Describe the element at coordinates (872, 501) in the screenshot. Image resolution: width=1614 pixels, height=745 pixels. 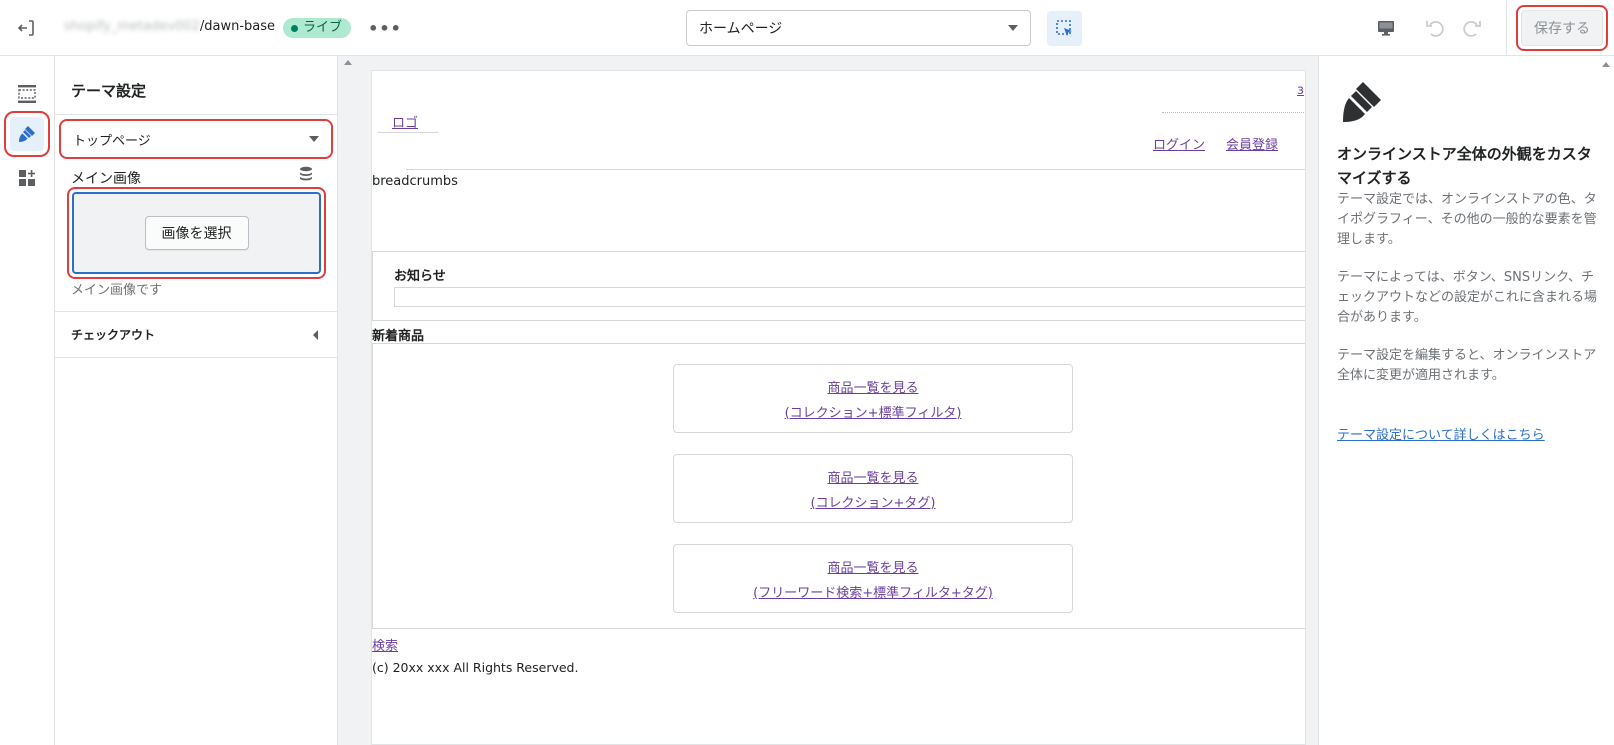
I see `product-list-subtitle: (コレクション+タグ)` at that location.